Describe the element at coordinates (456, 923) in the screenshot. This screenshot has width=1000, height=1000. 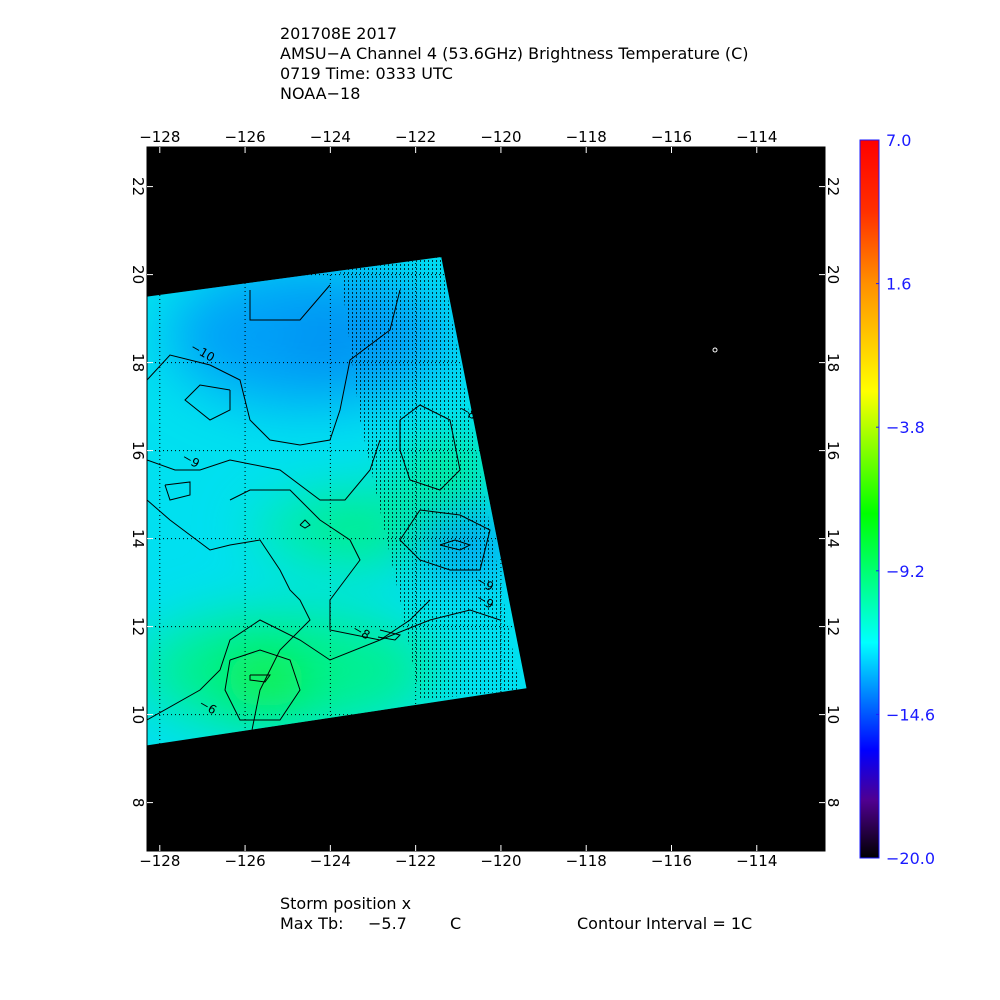
I see `max-tb-unit: C` at that location.